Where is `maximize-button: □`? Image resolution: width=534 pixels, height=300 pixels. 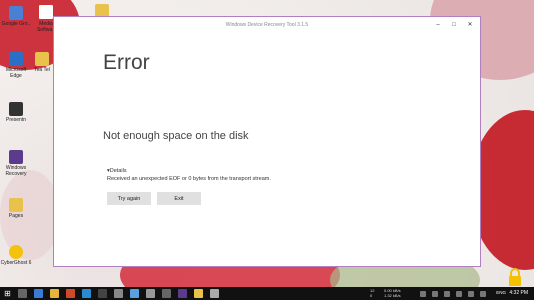
maximize-button: □ is located at coordinates (454, 25).